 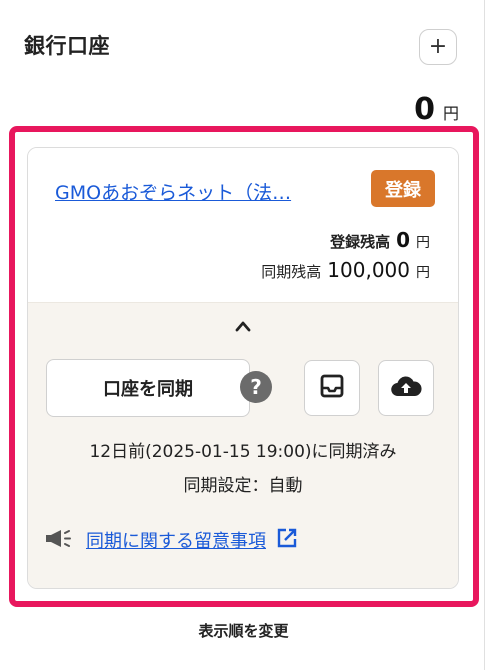 I want to click on synced-balance-unit: 円, so click(x=423, y=273).